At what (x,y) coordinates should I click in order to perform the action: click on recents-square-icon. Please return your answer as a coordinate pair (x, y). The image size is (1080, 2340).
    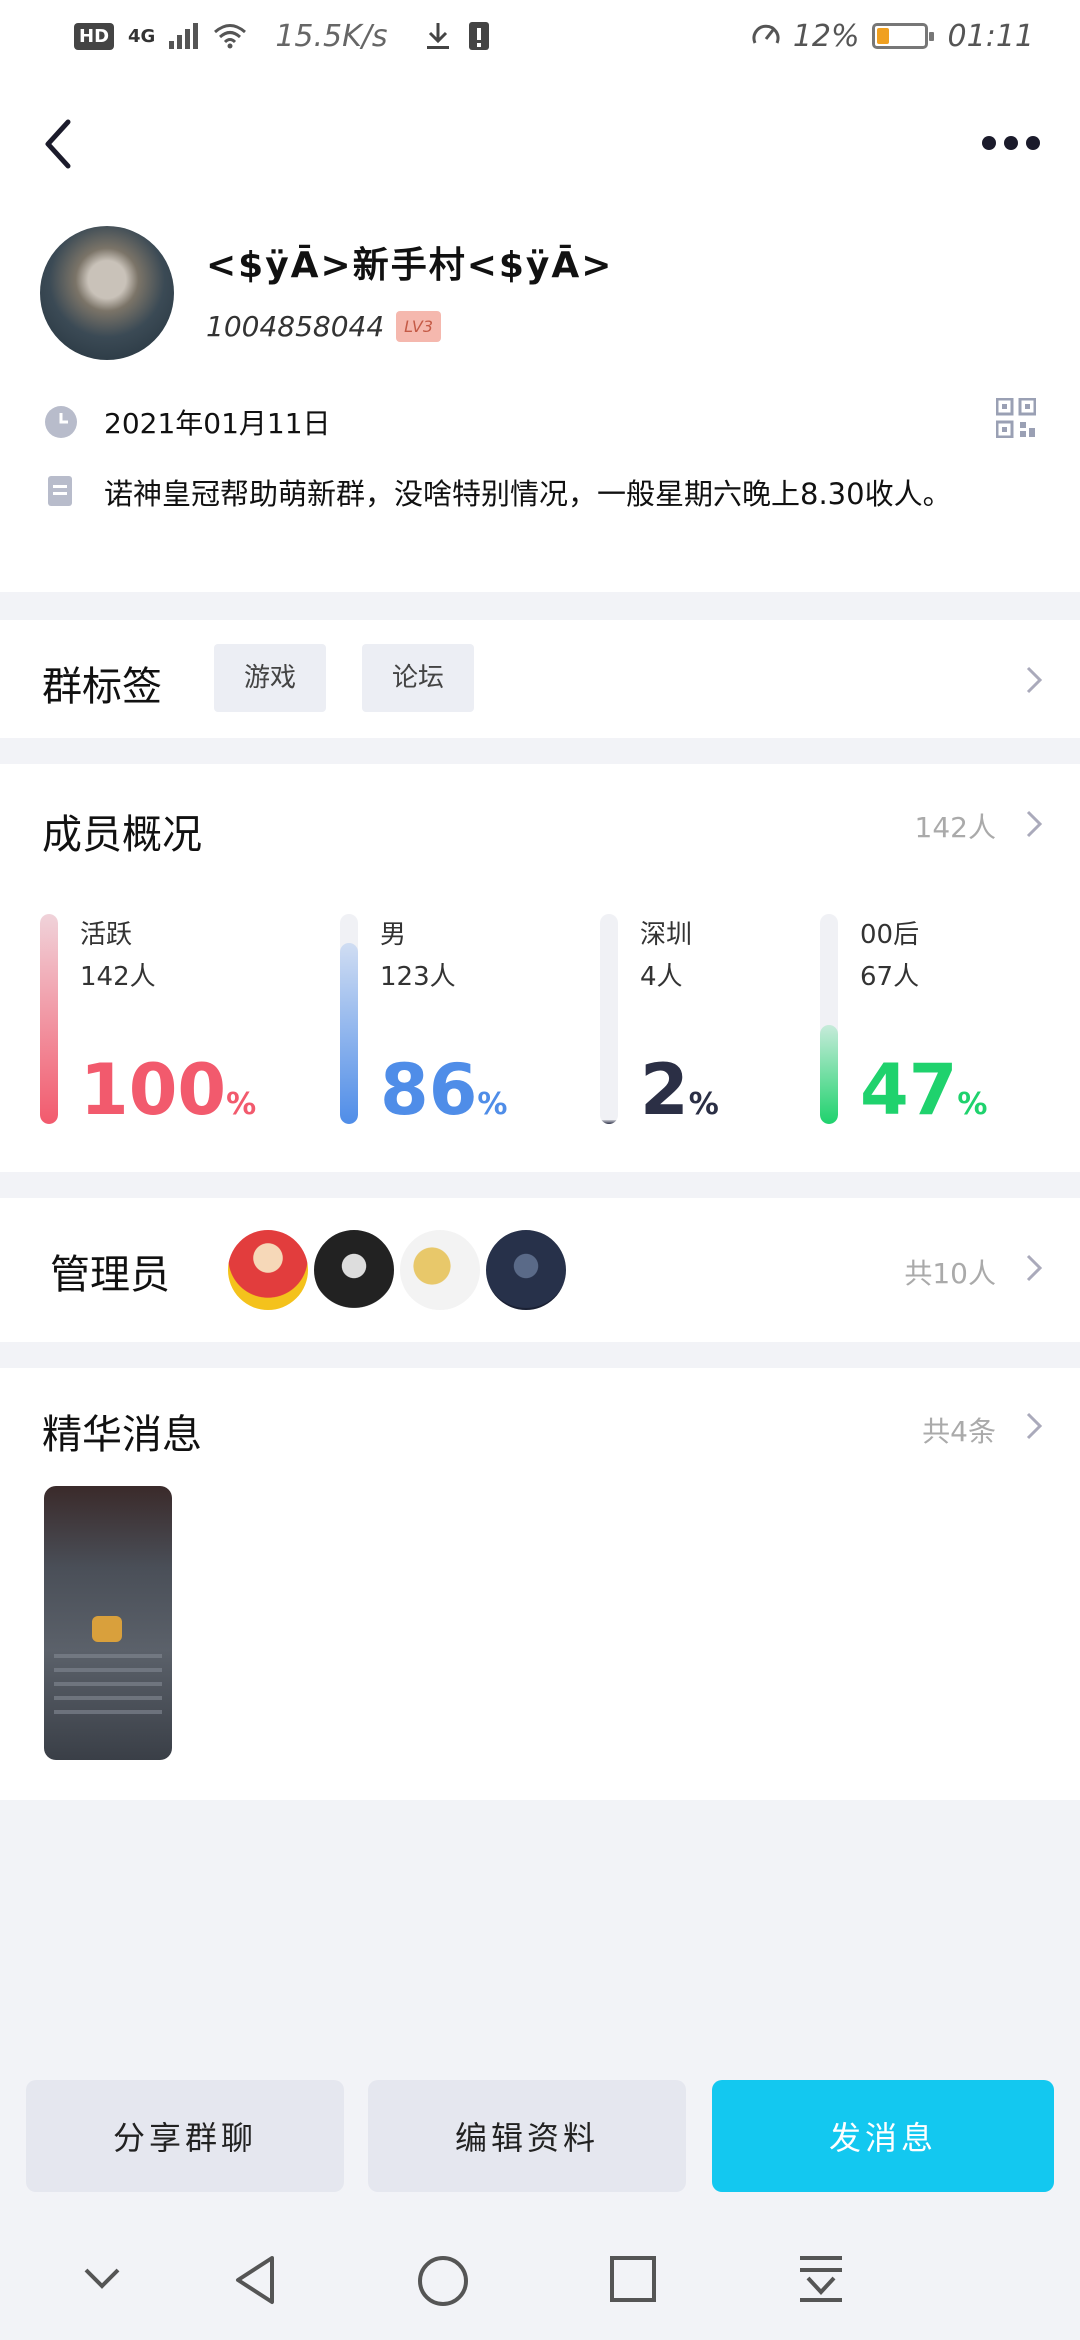
    Looking at the image, I should click on (633, 2279).